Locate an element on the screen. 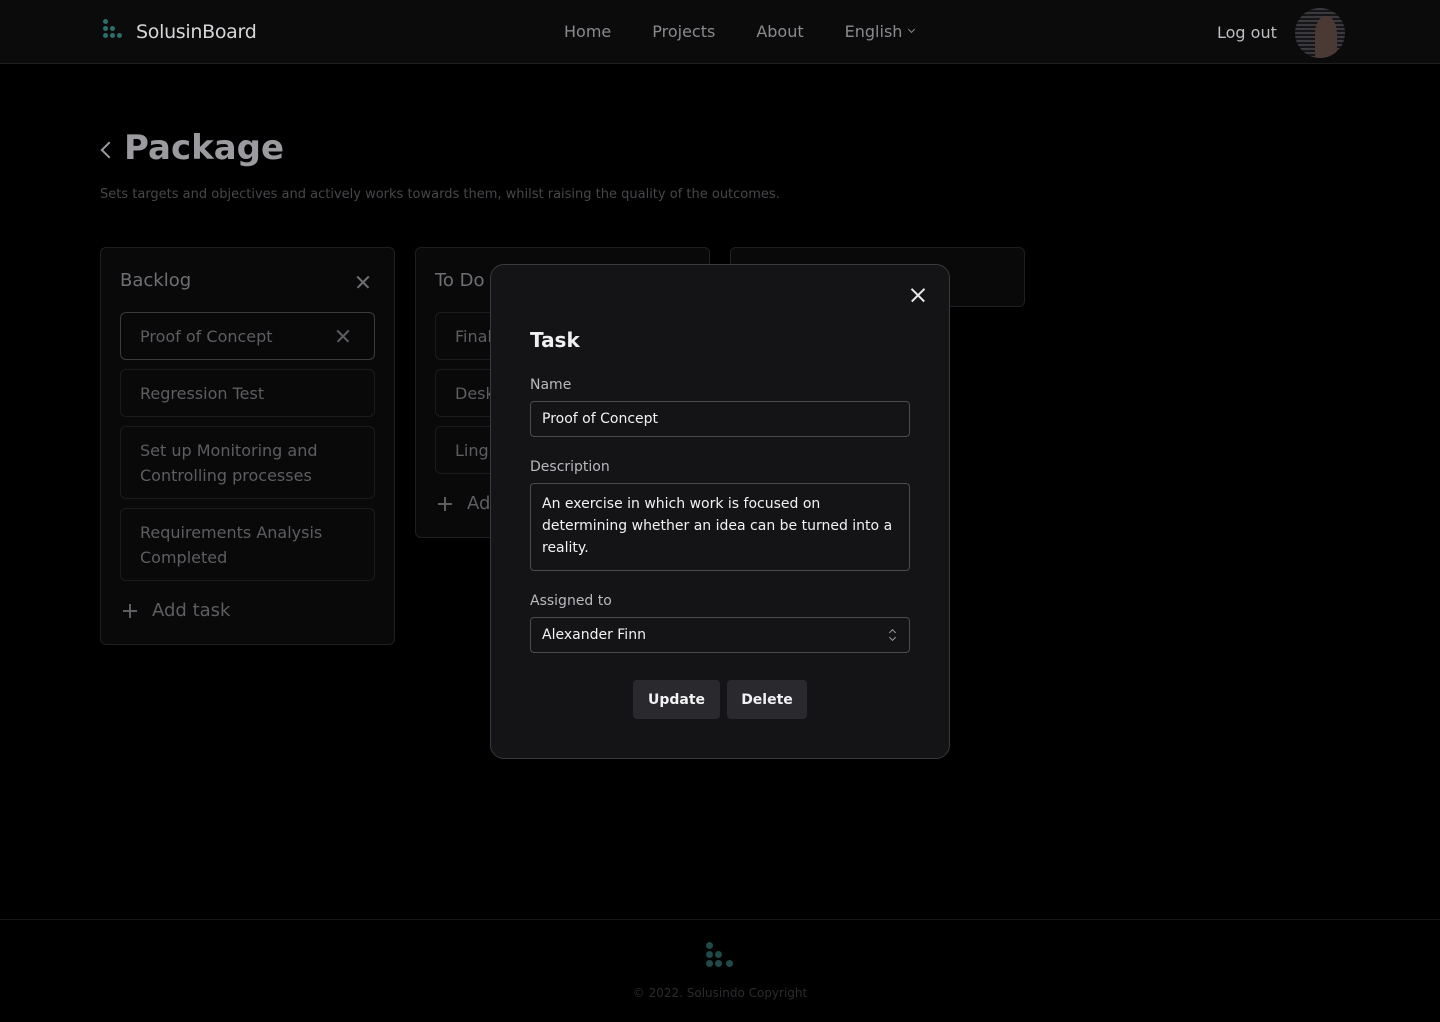  language-label: English is located at coordinates (873, 31).